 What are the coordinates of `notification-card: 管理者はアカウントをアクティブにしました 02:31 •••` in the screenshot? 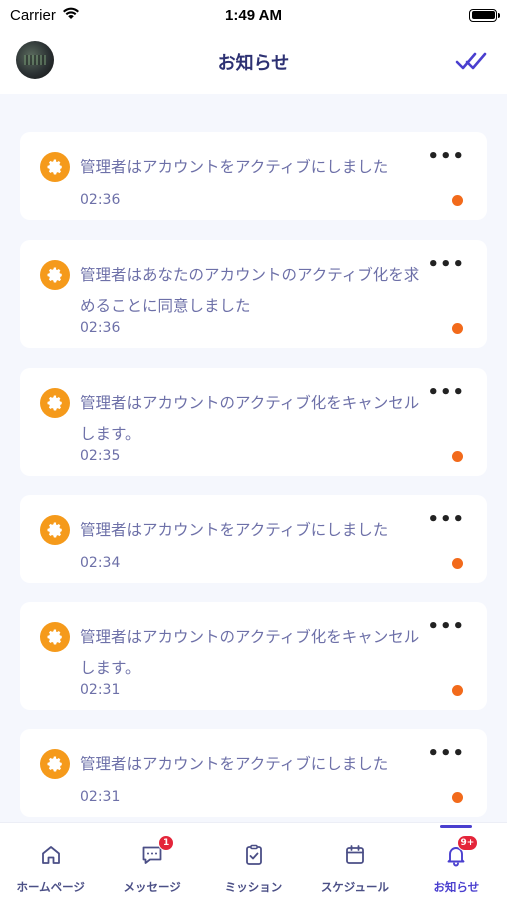 It's located at (253, 773).